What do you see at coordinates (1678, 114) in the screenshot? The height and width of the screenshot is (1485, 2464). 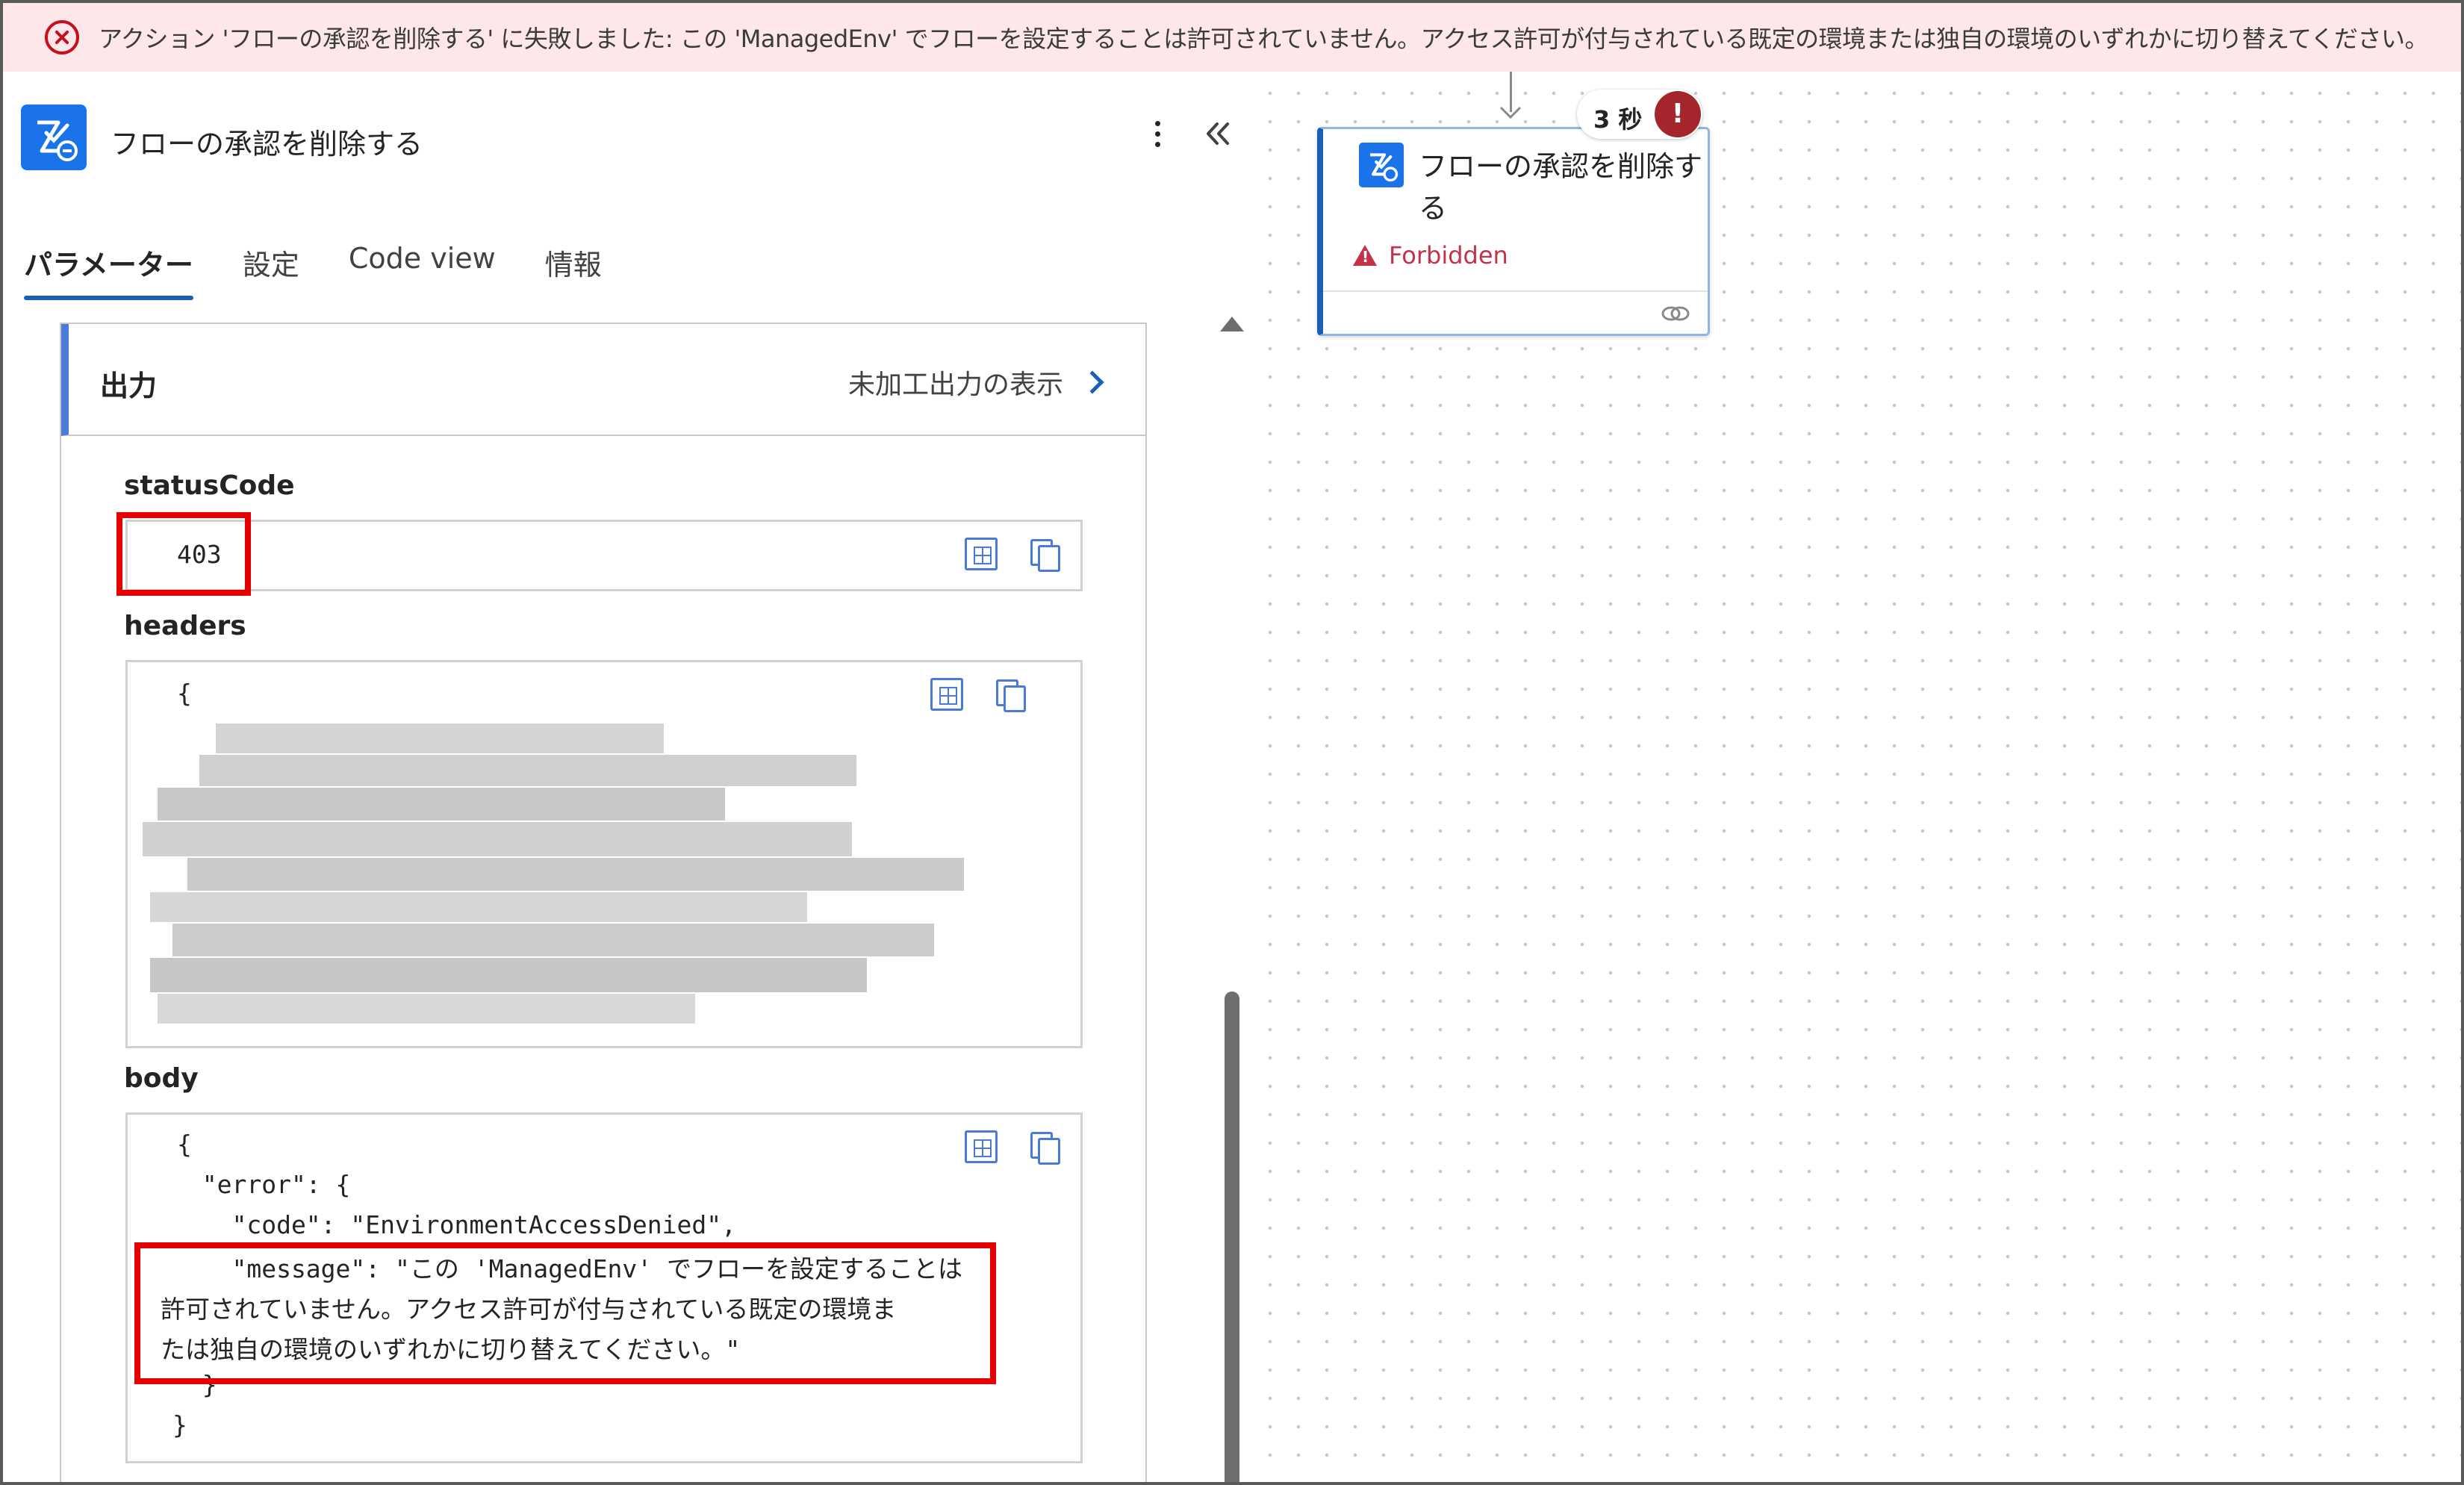 I see `error-badge-icon: !` at bounding box center [1678, 114].